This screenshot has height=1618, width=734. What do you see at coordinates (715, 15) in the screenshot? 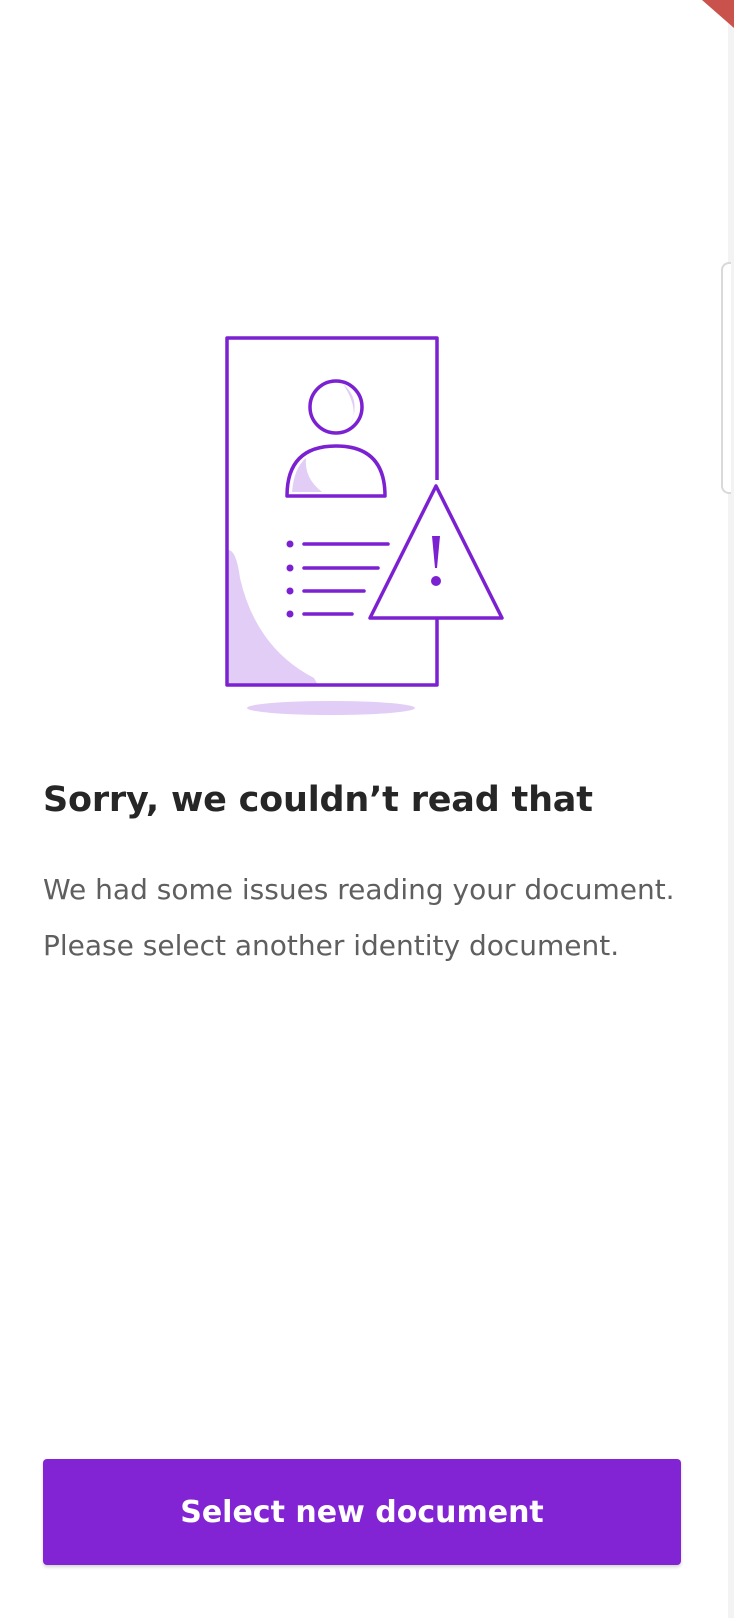
I see `corner-ribbon` at bounding box center [715, 15].